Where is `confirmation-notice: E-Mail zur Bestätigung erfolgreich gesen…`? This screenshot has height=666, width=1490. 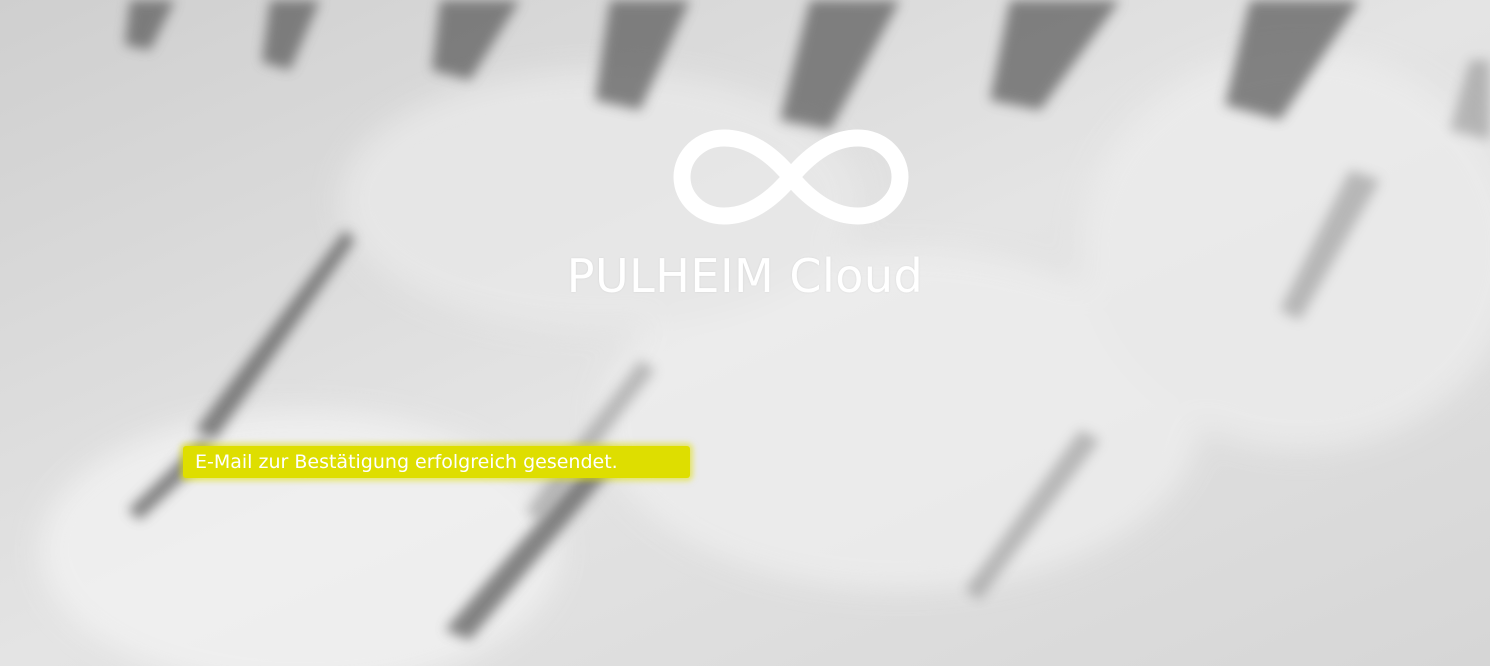 confirmation-notice: E-Mail zur Bestätigung erfolgreich gesen… is located at coordinates (436, 462).